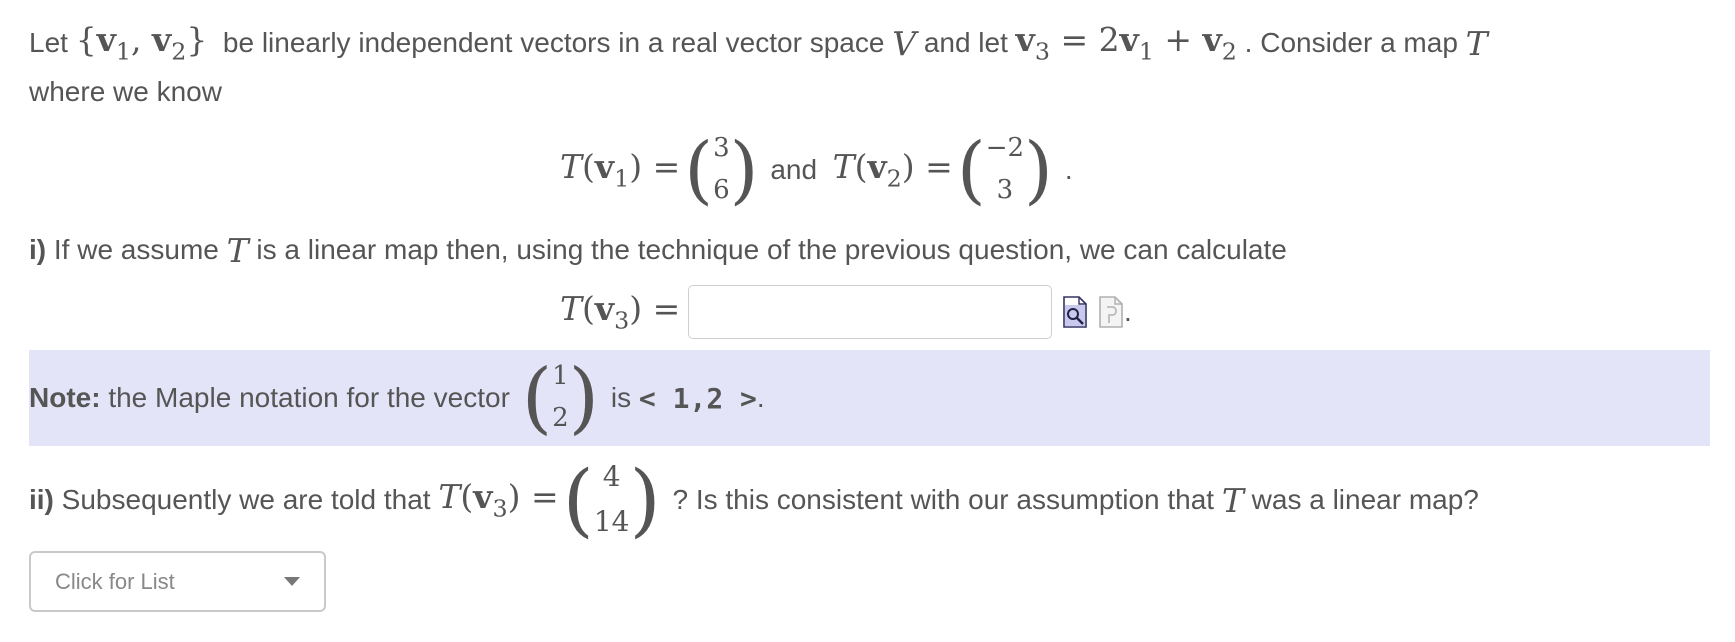 The image size is (1735, 642). Describe the element at coordinates (1005, 148) in the screenshot. I see `vector-entry: −2` at that location.